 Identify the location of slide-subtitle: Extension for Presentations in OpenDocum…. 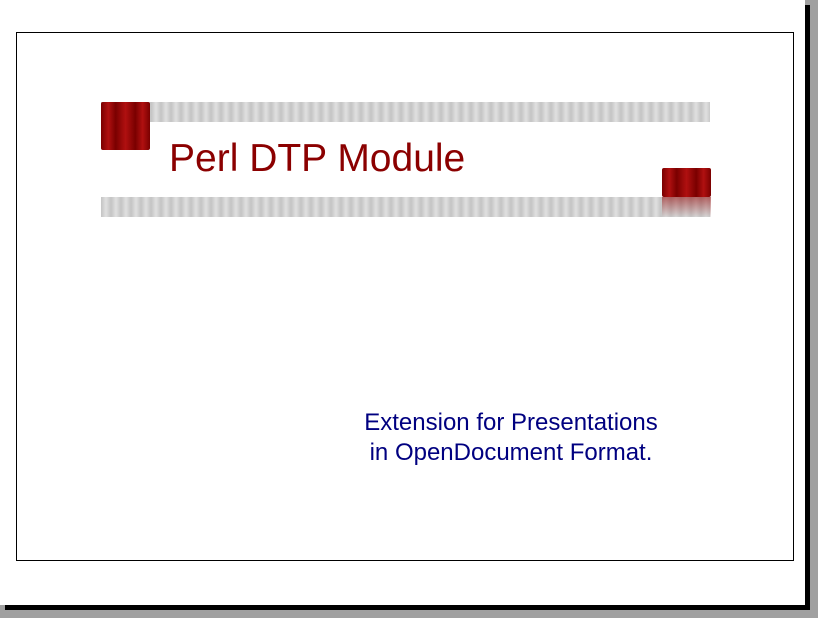
(511, 438).